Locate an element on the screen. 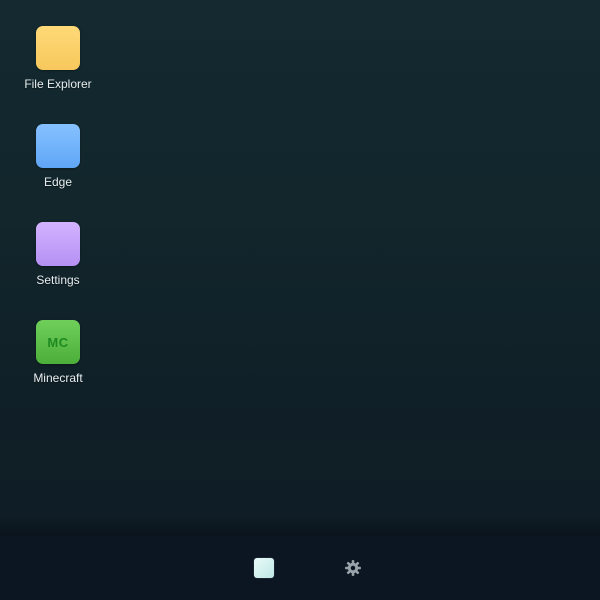 The width and height of the screenshot is (600, 600). desktop-icon-file-explorer: File Explorer is located at coordinates (58, 64).